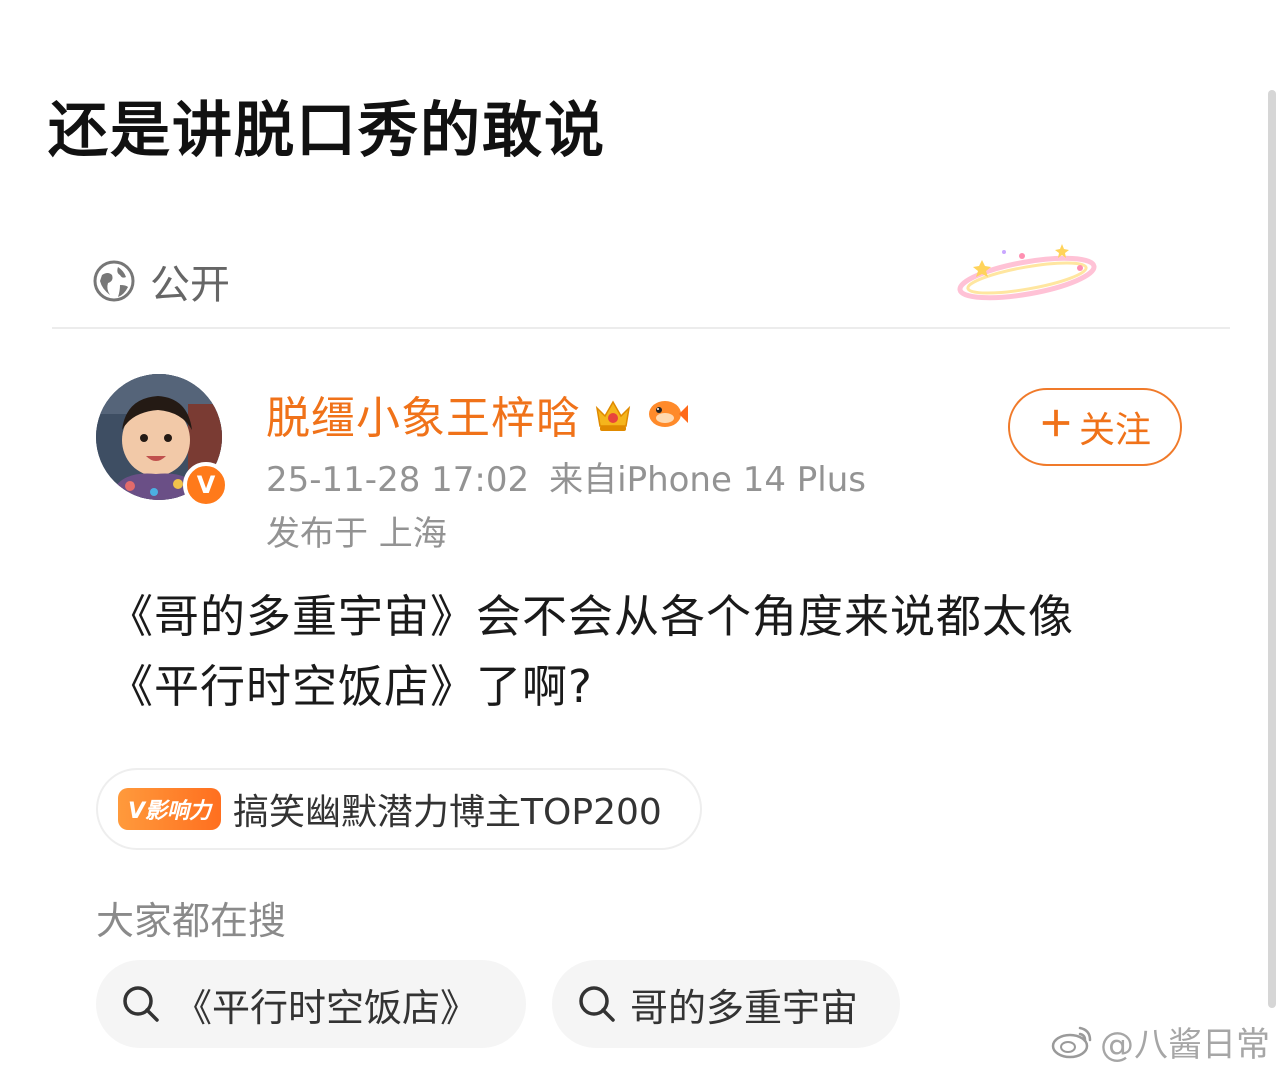  Describe the element at coordinates (1027, 273) in the screenshot. I see `sparkle-halo-decoration` at that location.